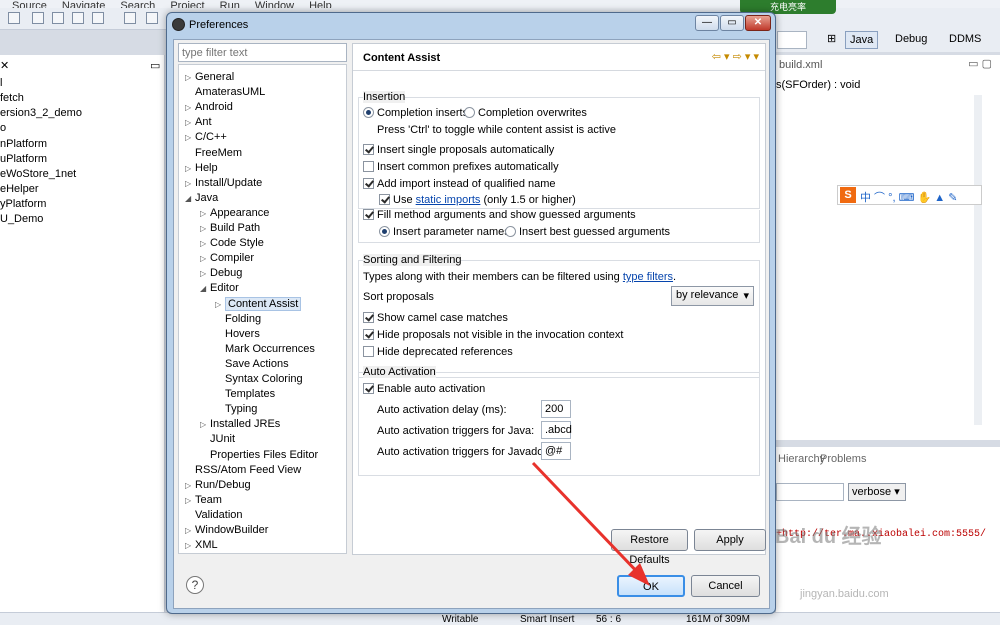  What do you see at coordinates (155, 65) in the screenshot?
I see `minimize-icon: ▭` at bounding box center [155, 65].